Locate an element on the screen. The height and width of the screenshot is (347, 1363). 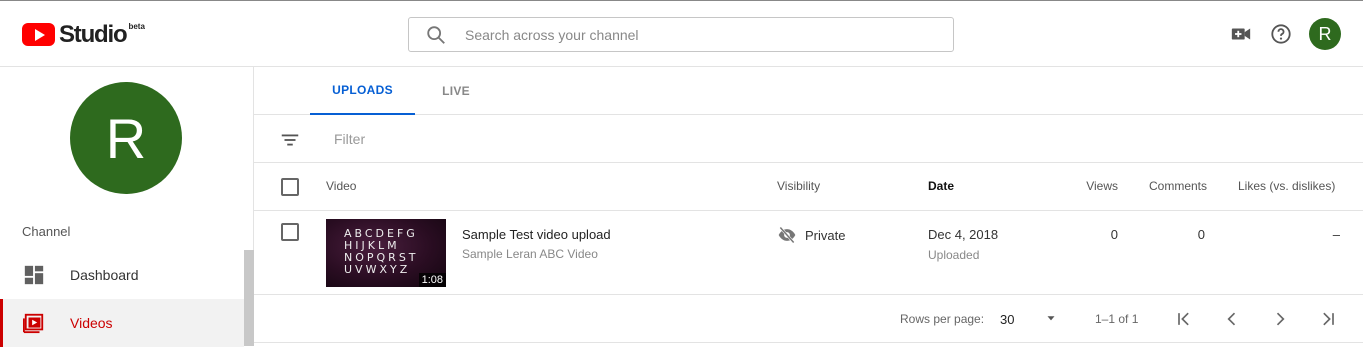
column-header-likes: Likes (vs. dislikes) is located at coordinates (1286, 186).